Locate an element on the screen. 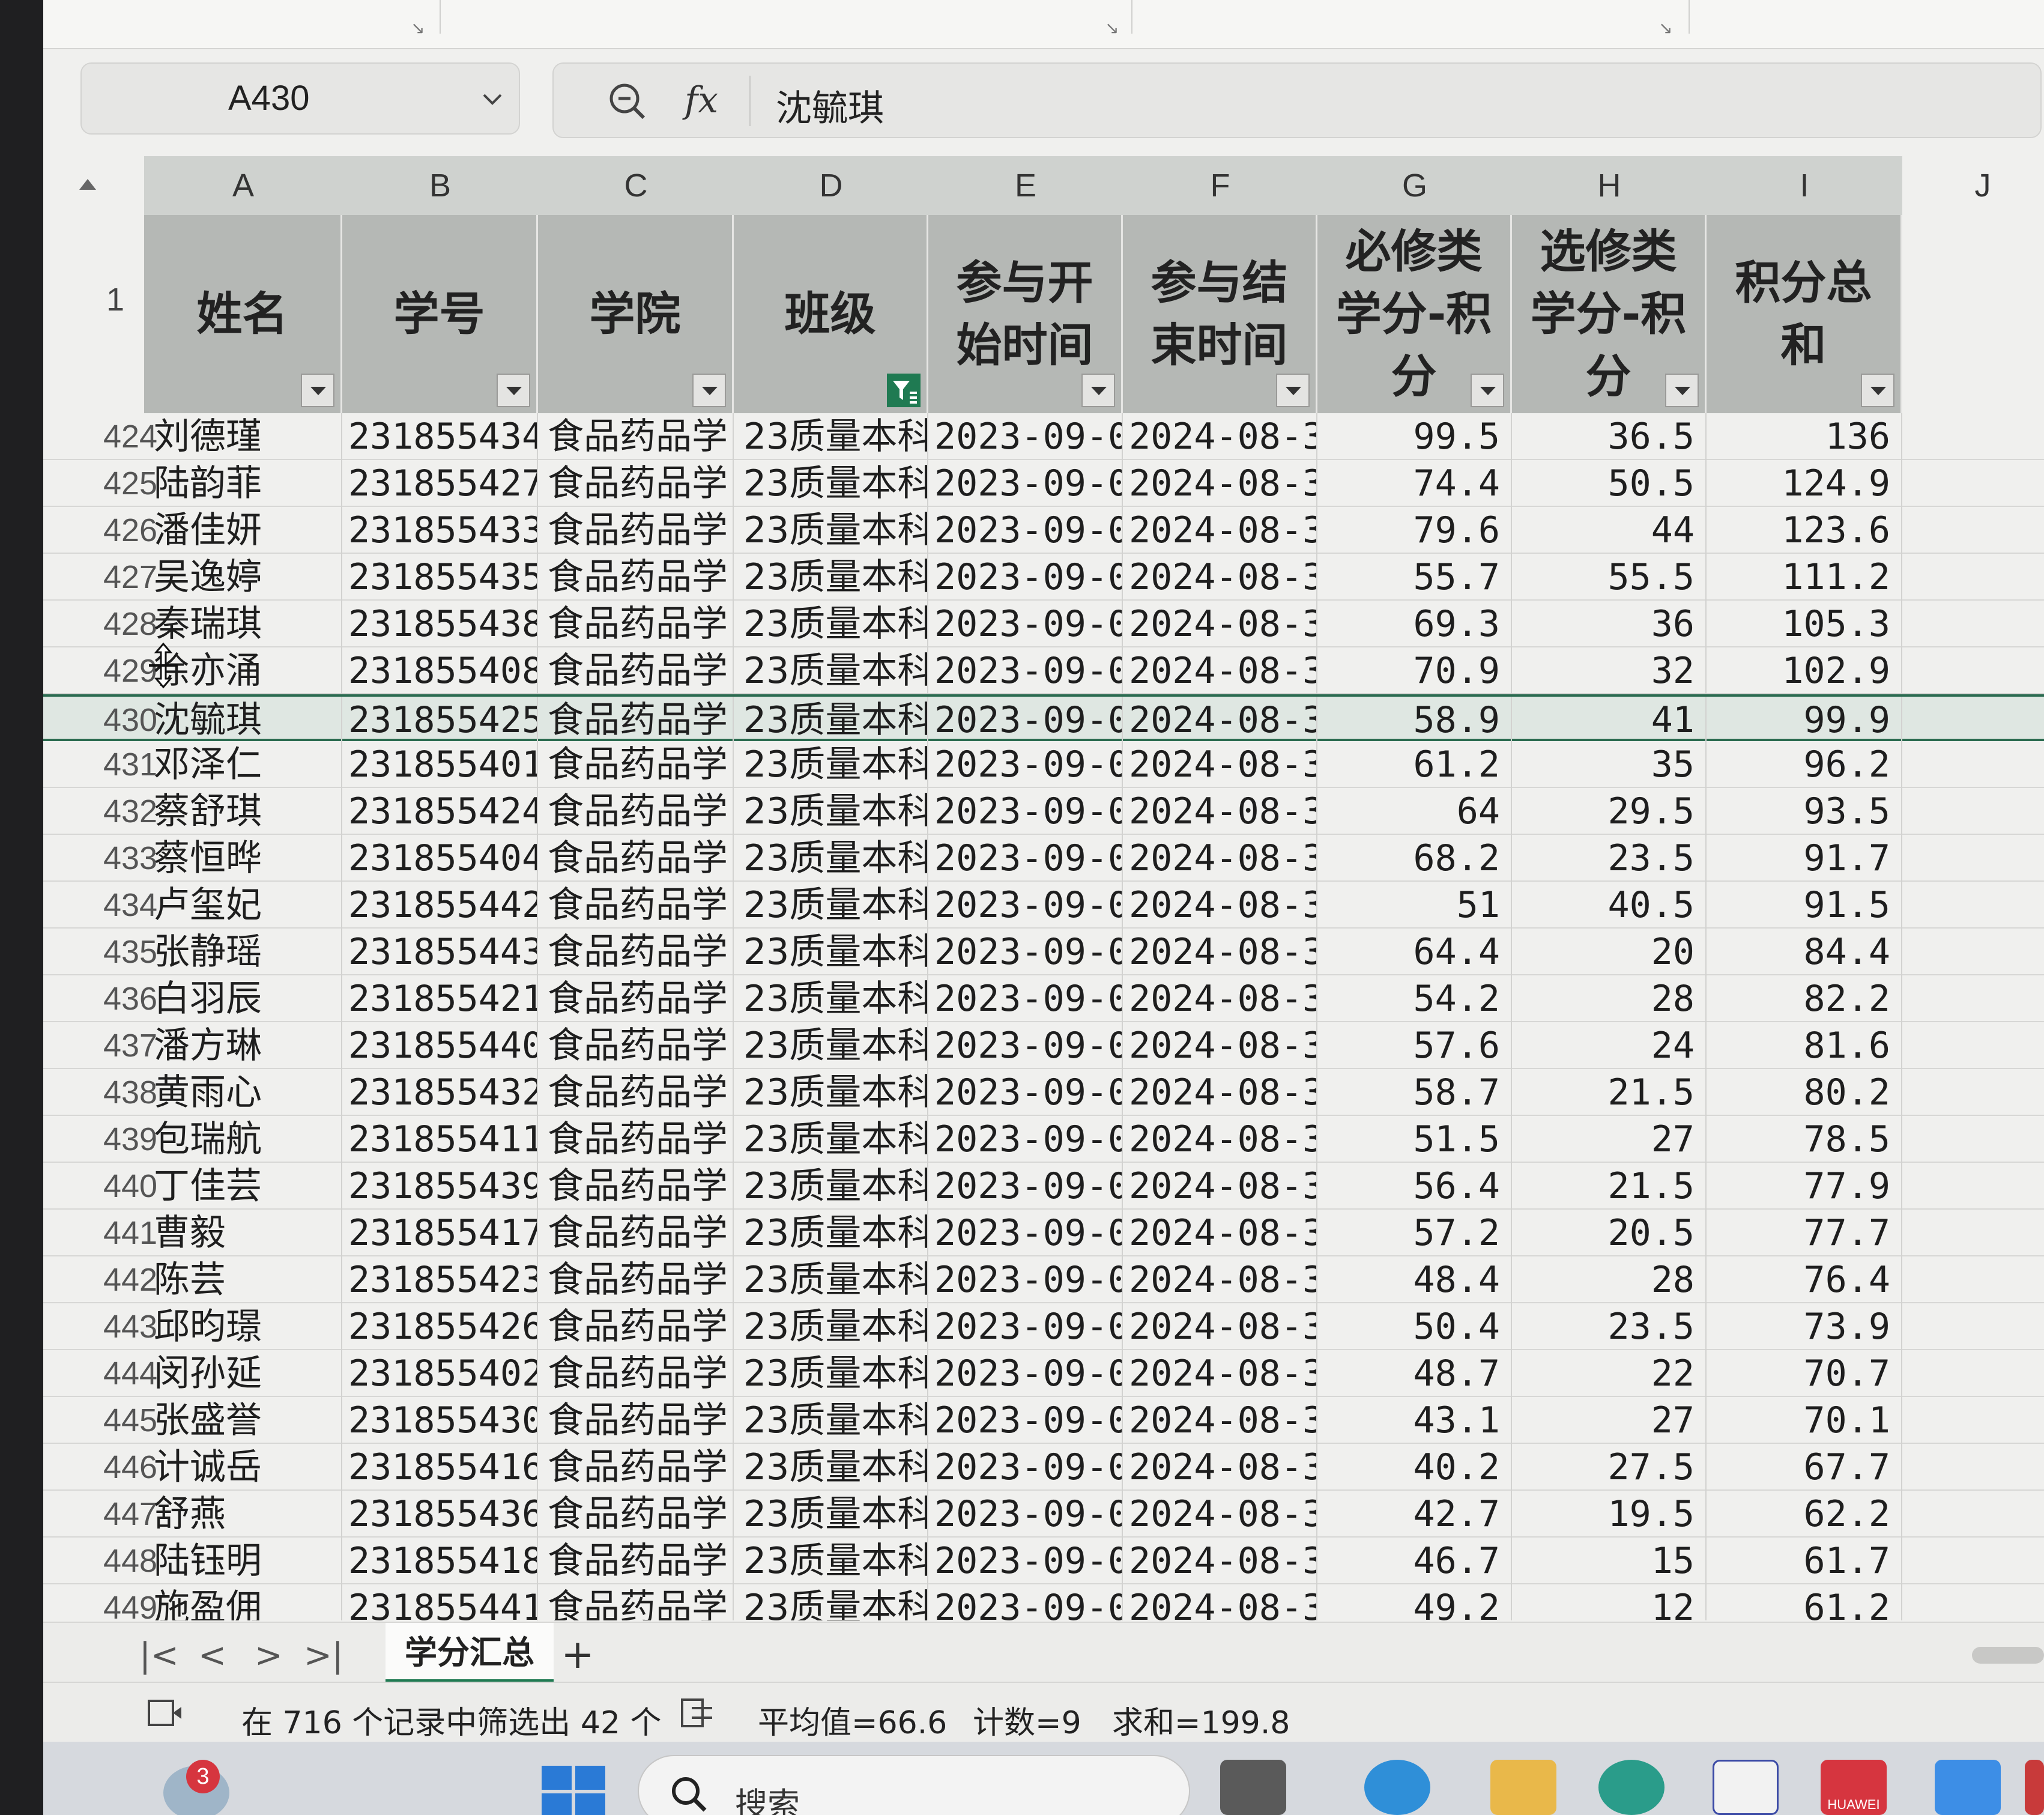  table-cell-i: 61.7 is located at coordinates (1805, 1561).